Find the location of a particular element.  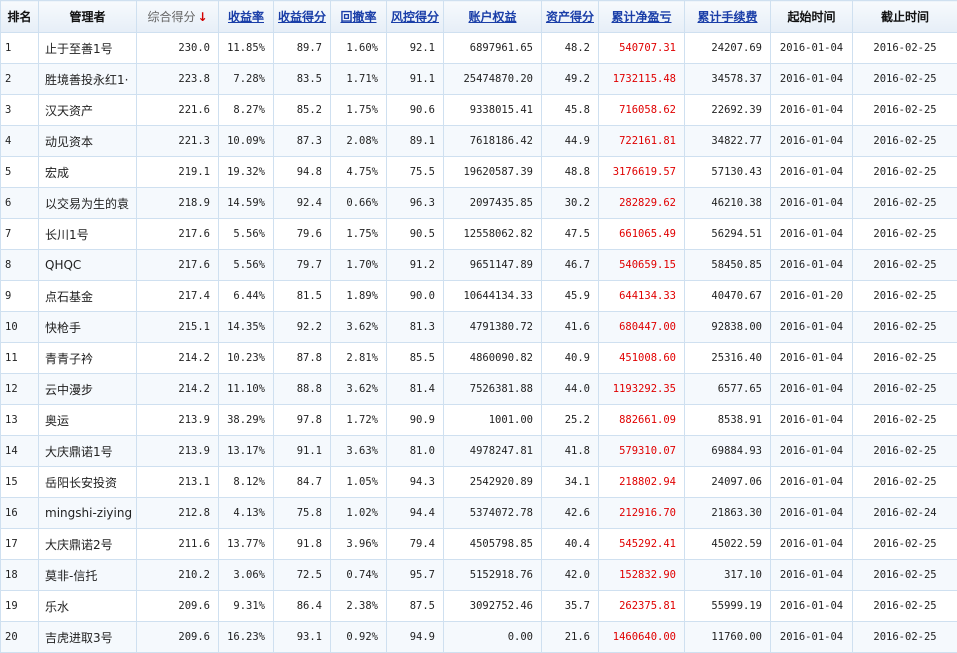

cell-rank: 3 is located at coordinates (20, 110).